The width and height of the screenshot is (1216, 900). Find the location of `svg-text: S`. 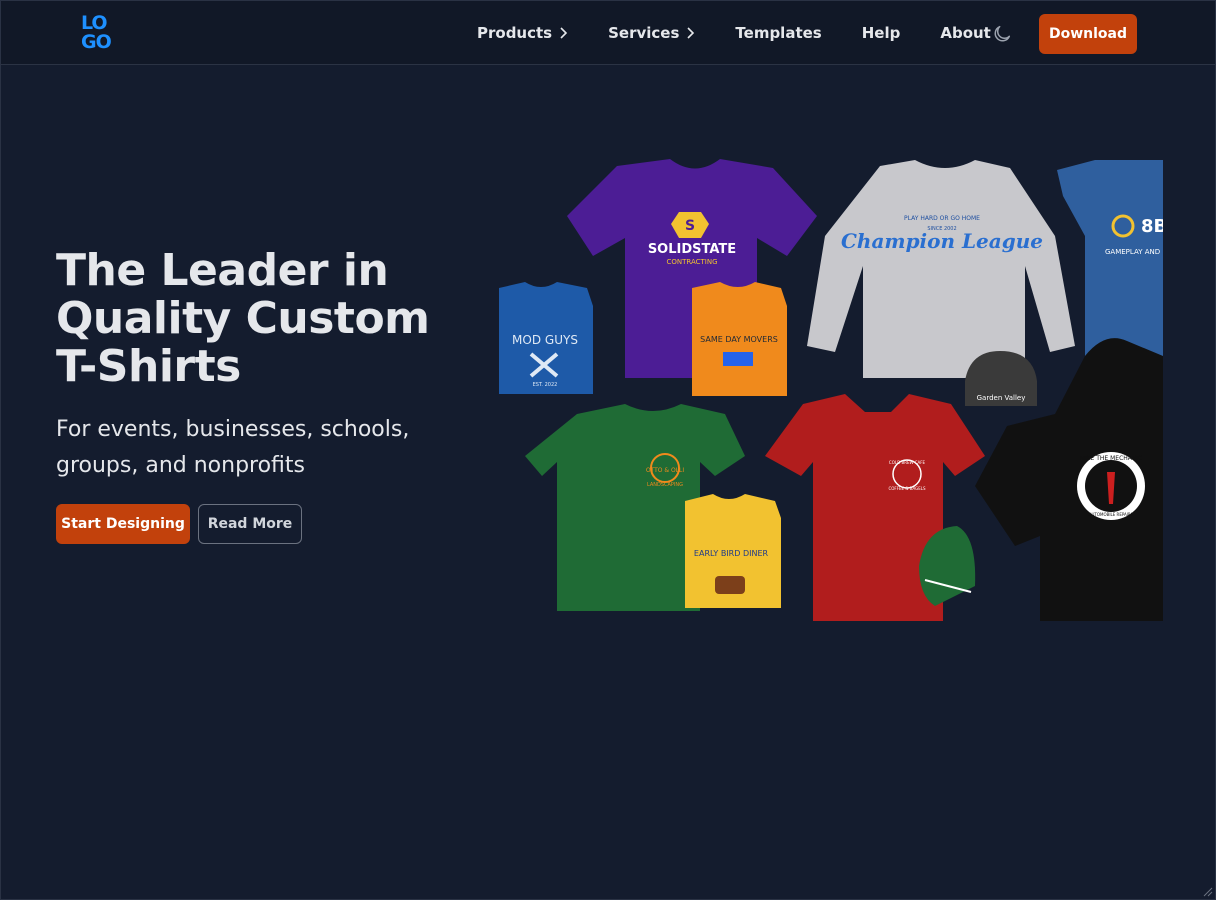

svg-text: S is located at coordinates (690, 226).